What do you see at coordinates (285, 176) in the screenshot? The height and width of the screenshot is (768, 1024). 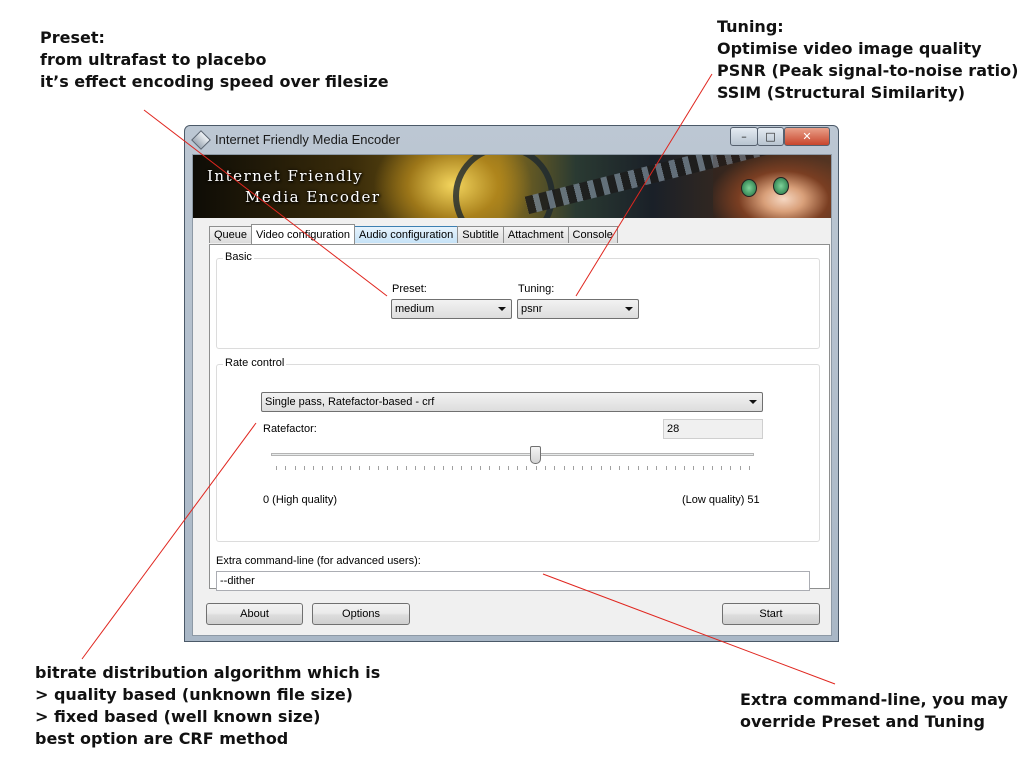 I see `banner-logo-line1: Internet Friendly` at bounding box center [285, 176].